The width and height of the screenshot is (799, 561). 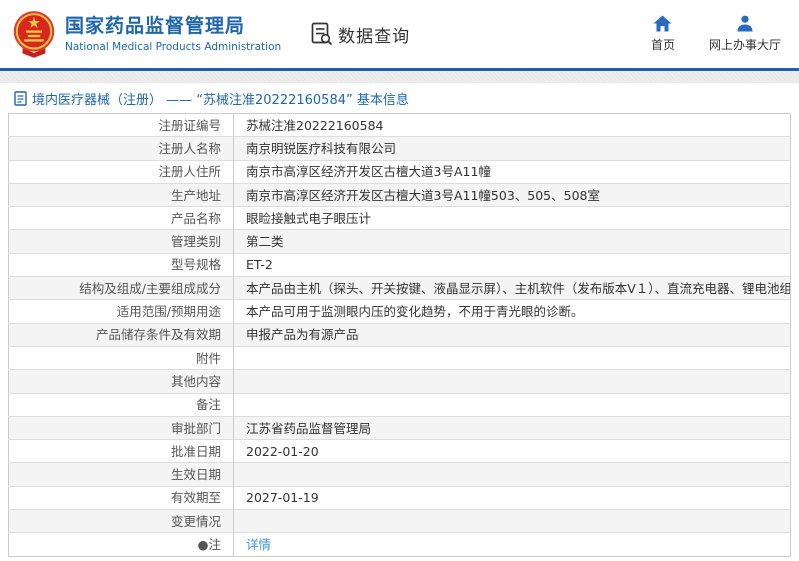 I want to click on table-row: 生产地址 南京市高淳区经济开发区古檀大道3号A11幢503、505、508室, so click(x=399, y=194).